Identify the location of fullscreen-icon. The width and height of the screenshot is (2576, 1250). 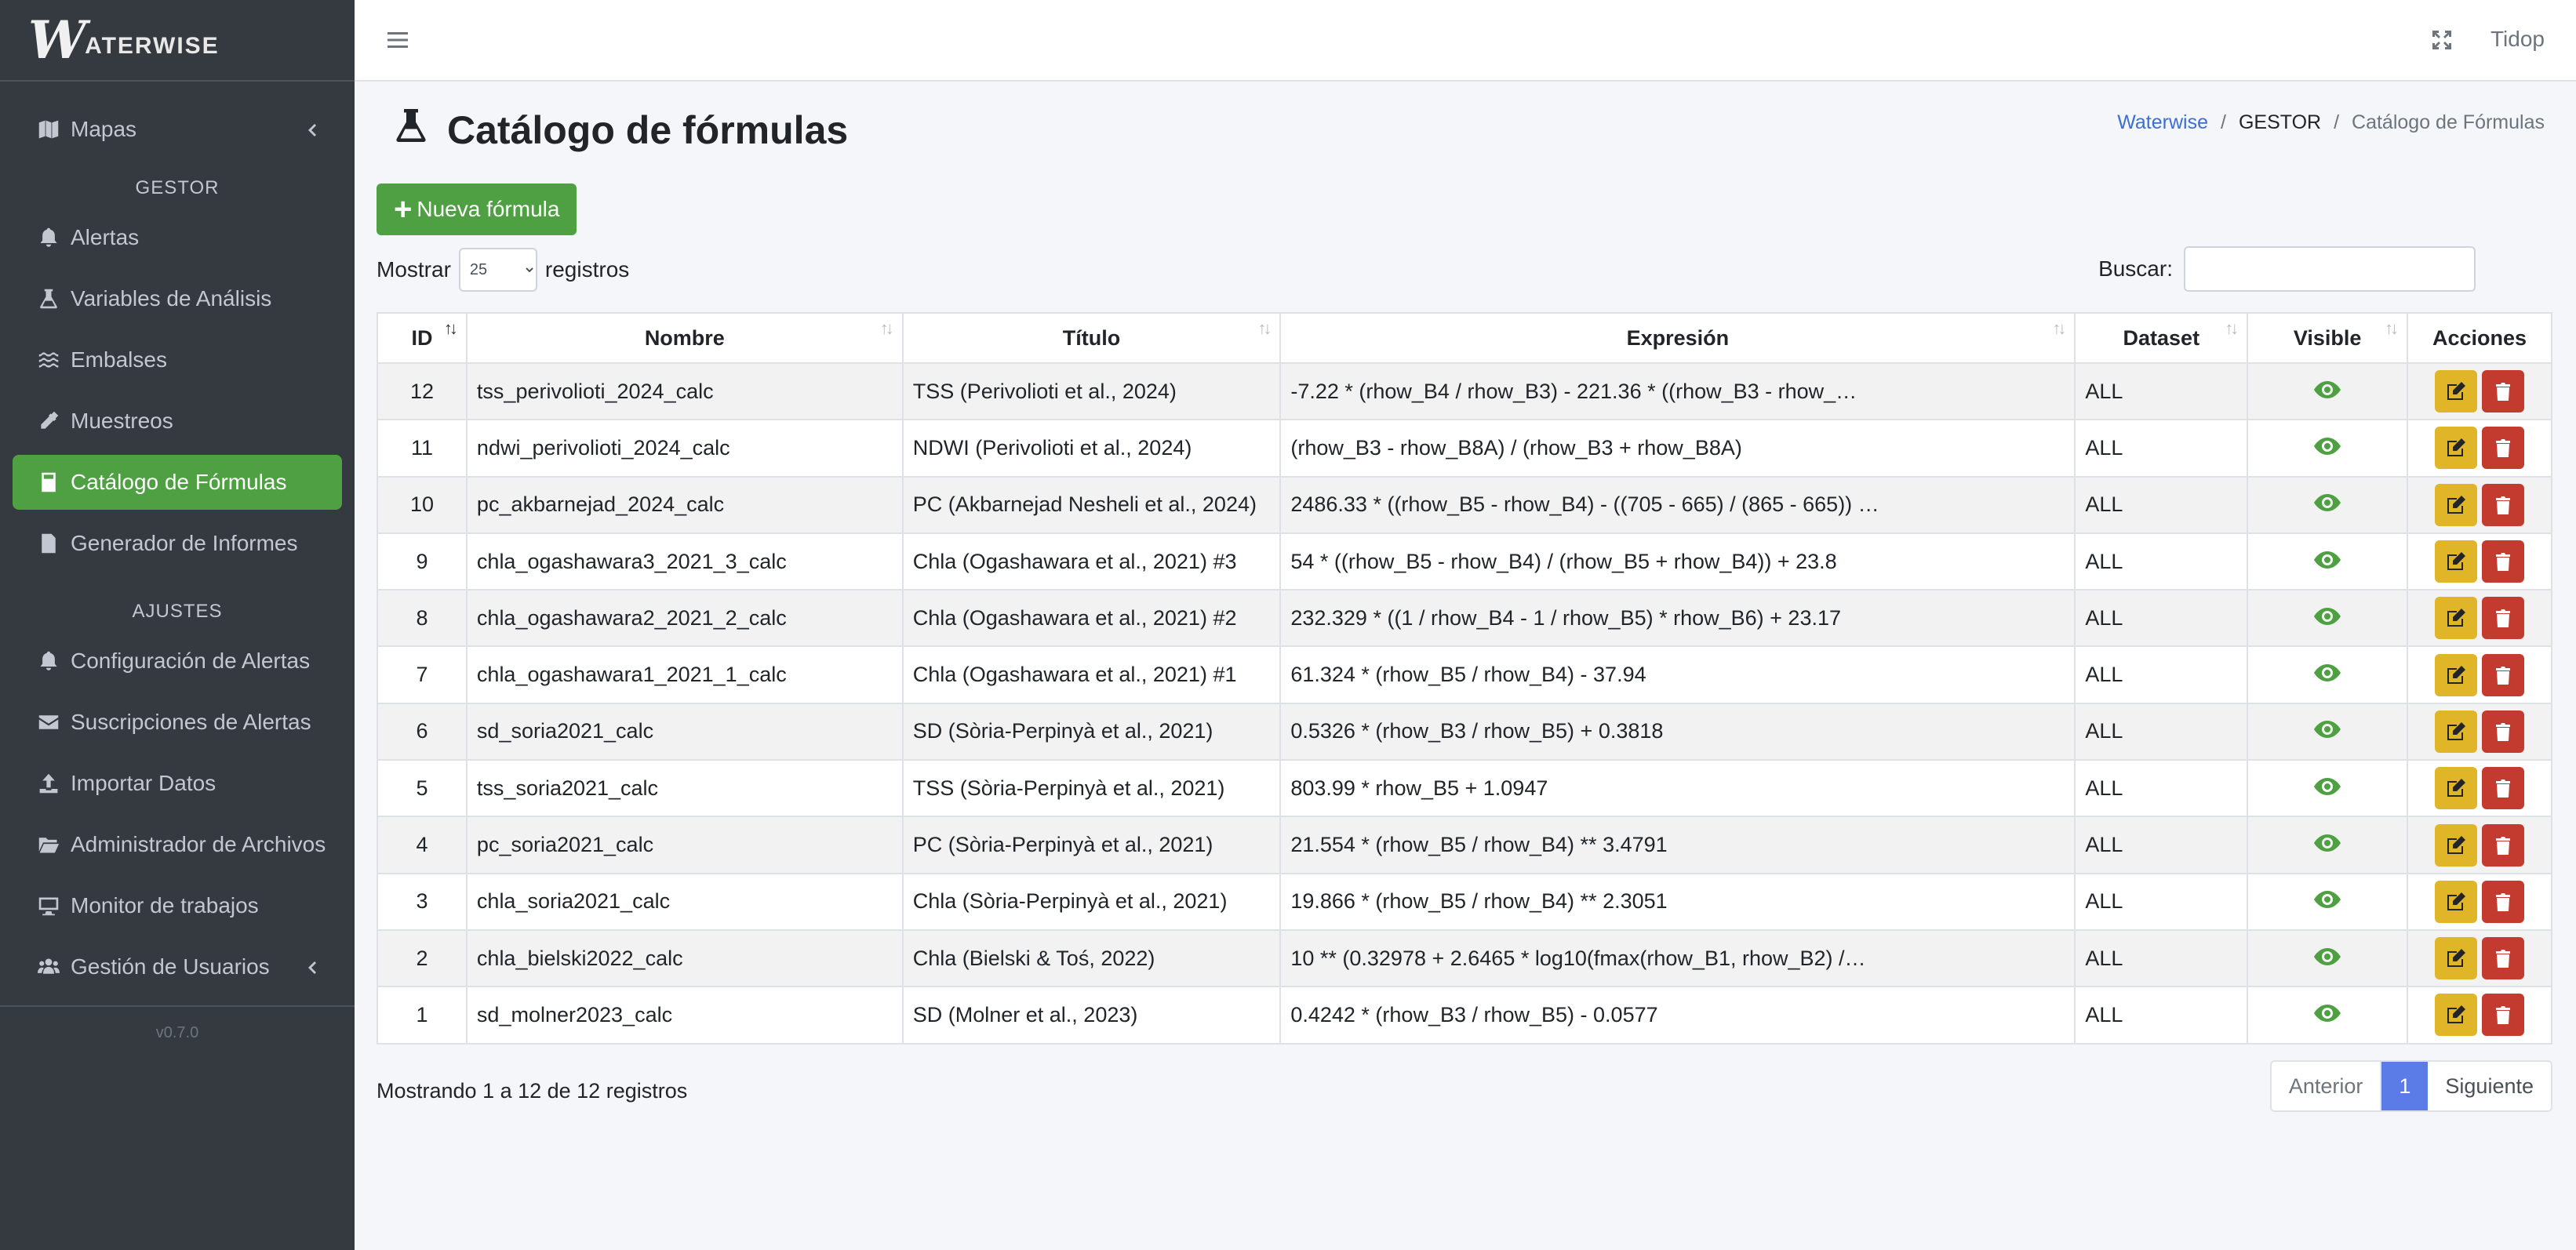
(2442, 40).